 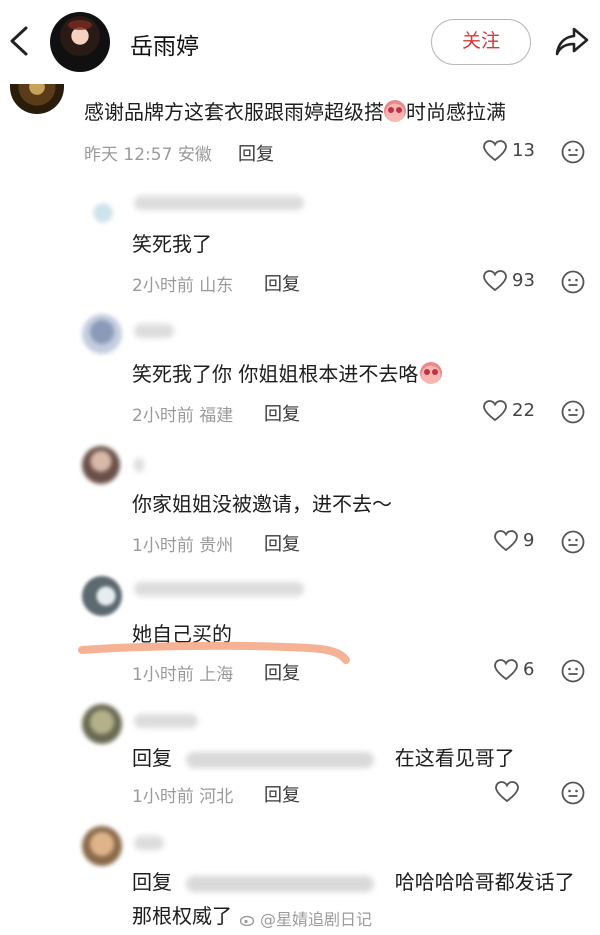 I want to click on comment-text: 笑死我了你 你姐姐根本进不去咯, so click(x=287, y=372).